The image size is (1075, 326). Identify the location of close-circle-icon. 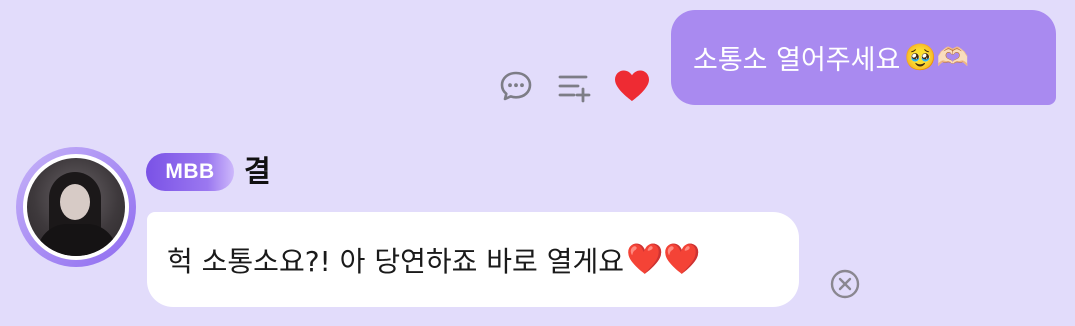
(845, 284).